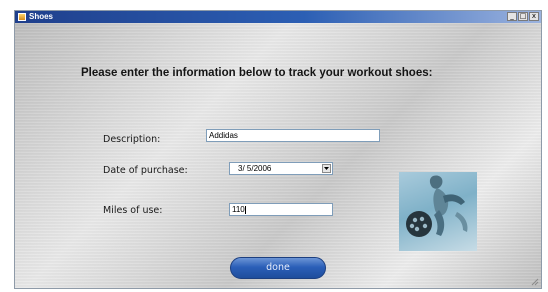 The image size is (548, 292). What do you see at coordinates (132, 139) in the screenshot?
I see `description-label: Description:` at bounding box center [132, 139].